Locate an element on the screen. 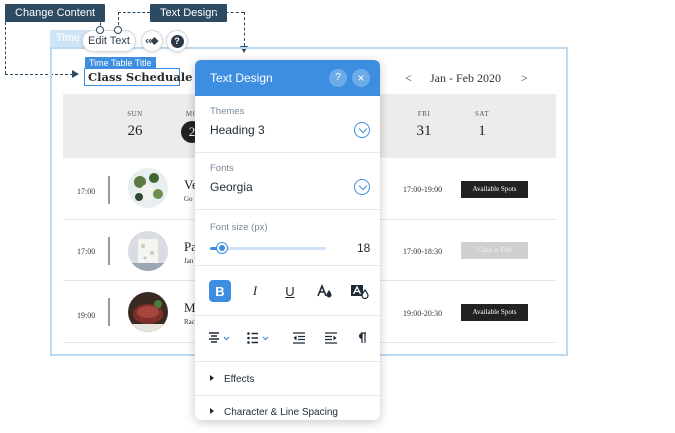 The width and height of the screenshot is (675, 433). paragraph-direction-icon is located at coordinates (362, 337).